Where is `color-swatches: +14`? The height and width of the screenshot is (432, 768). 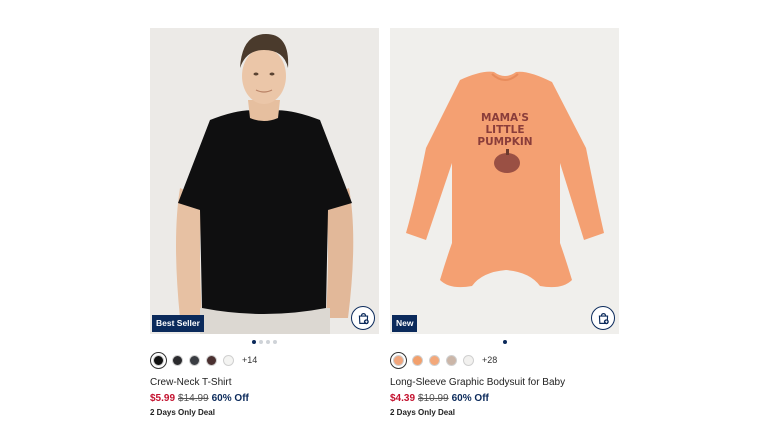
color-swatches: +14 is located at coordinates (264, 360).